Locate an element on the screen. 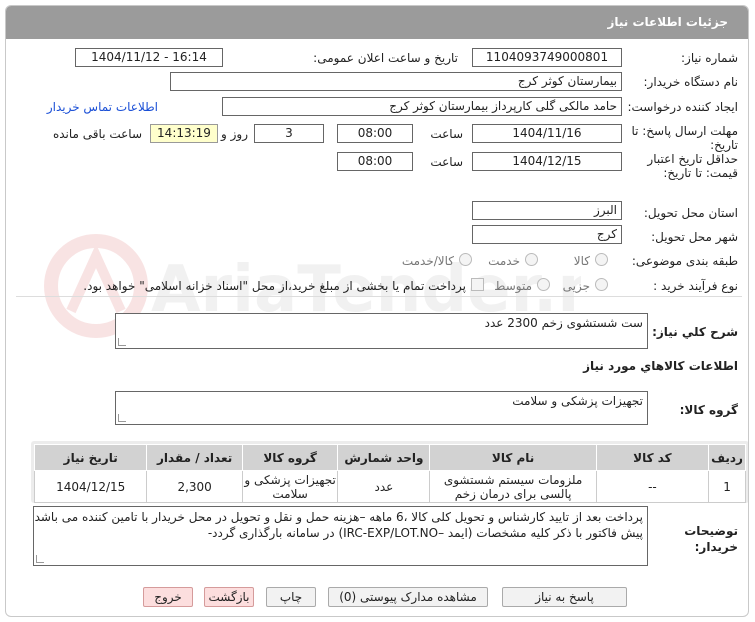  process-option-medium: متوسط is located at coordinates (513, 286).